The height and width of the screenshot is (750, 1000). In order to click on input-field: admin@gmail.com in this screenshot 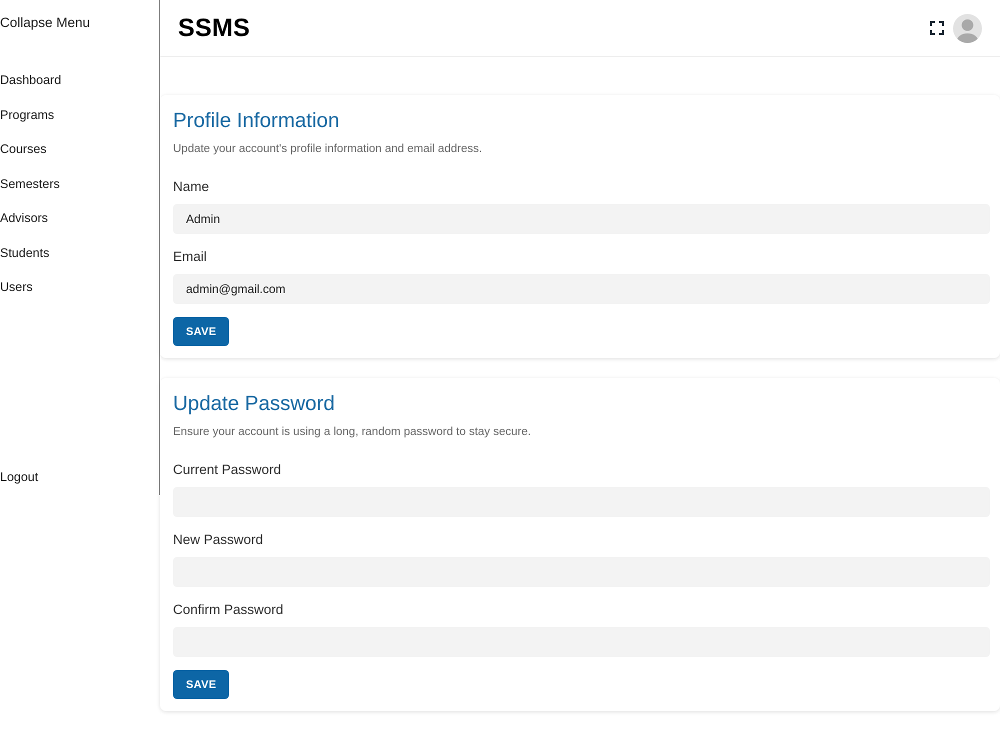, I will do `click(581, 289)`.